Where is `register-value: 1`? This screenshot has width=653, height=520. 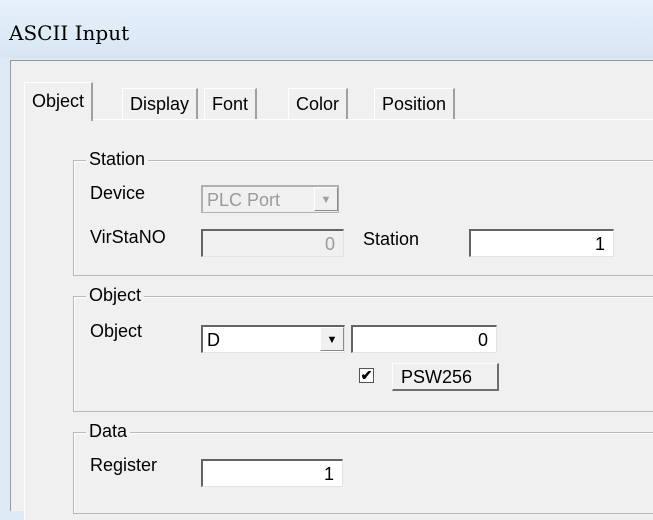 register-value: 1 is located at coordinates (328, 474).